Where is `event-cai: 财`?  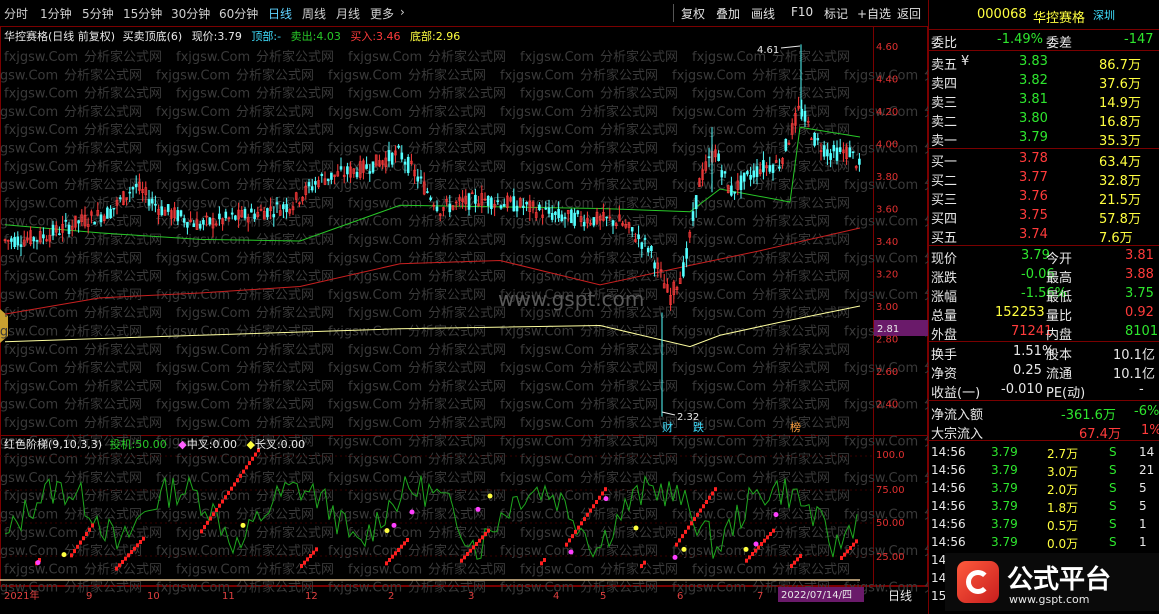 event-cai: 财 is located at coordinates (667, 427).